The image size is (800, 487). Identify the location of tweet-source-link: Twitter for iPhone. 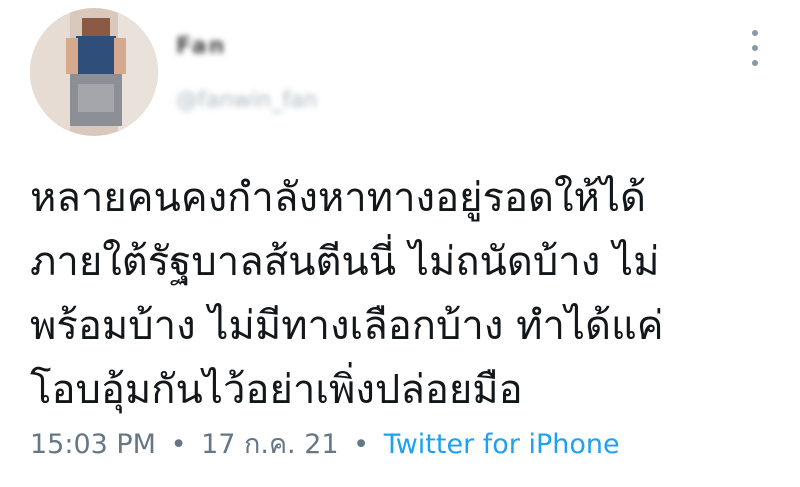
(502, 444).